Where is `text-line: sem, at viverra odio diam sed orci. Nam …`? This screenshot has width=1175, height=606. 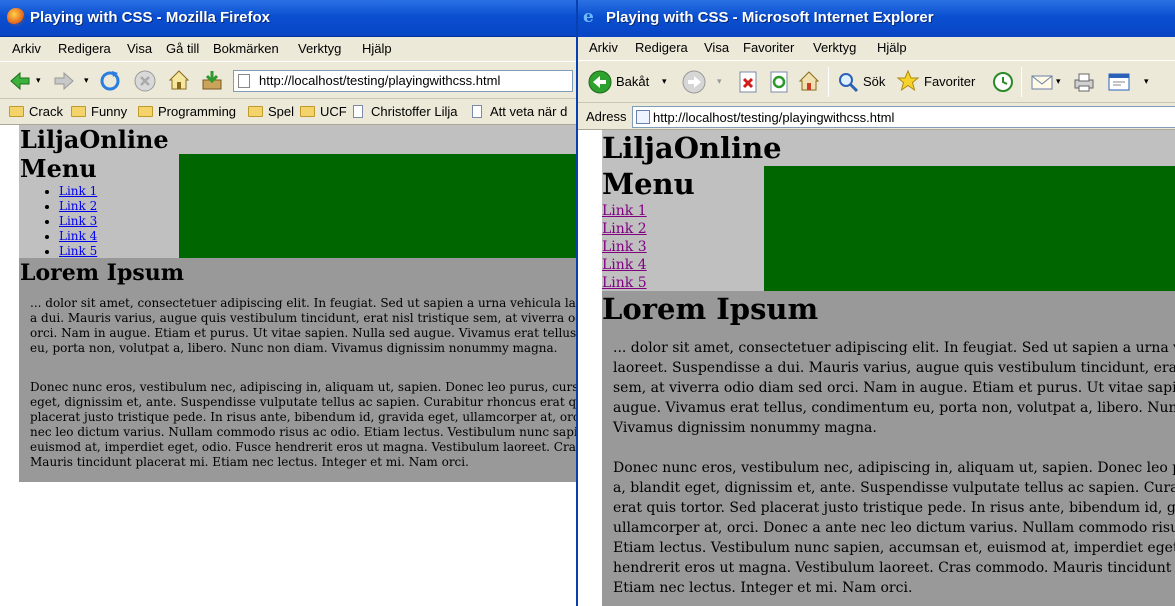
text-line: sem, at viverra odio diam sed orci. Nam … is located at coordinates (894, 388).